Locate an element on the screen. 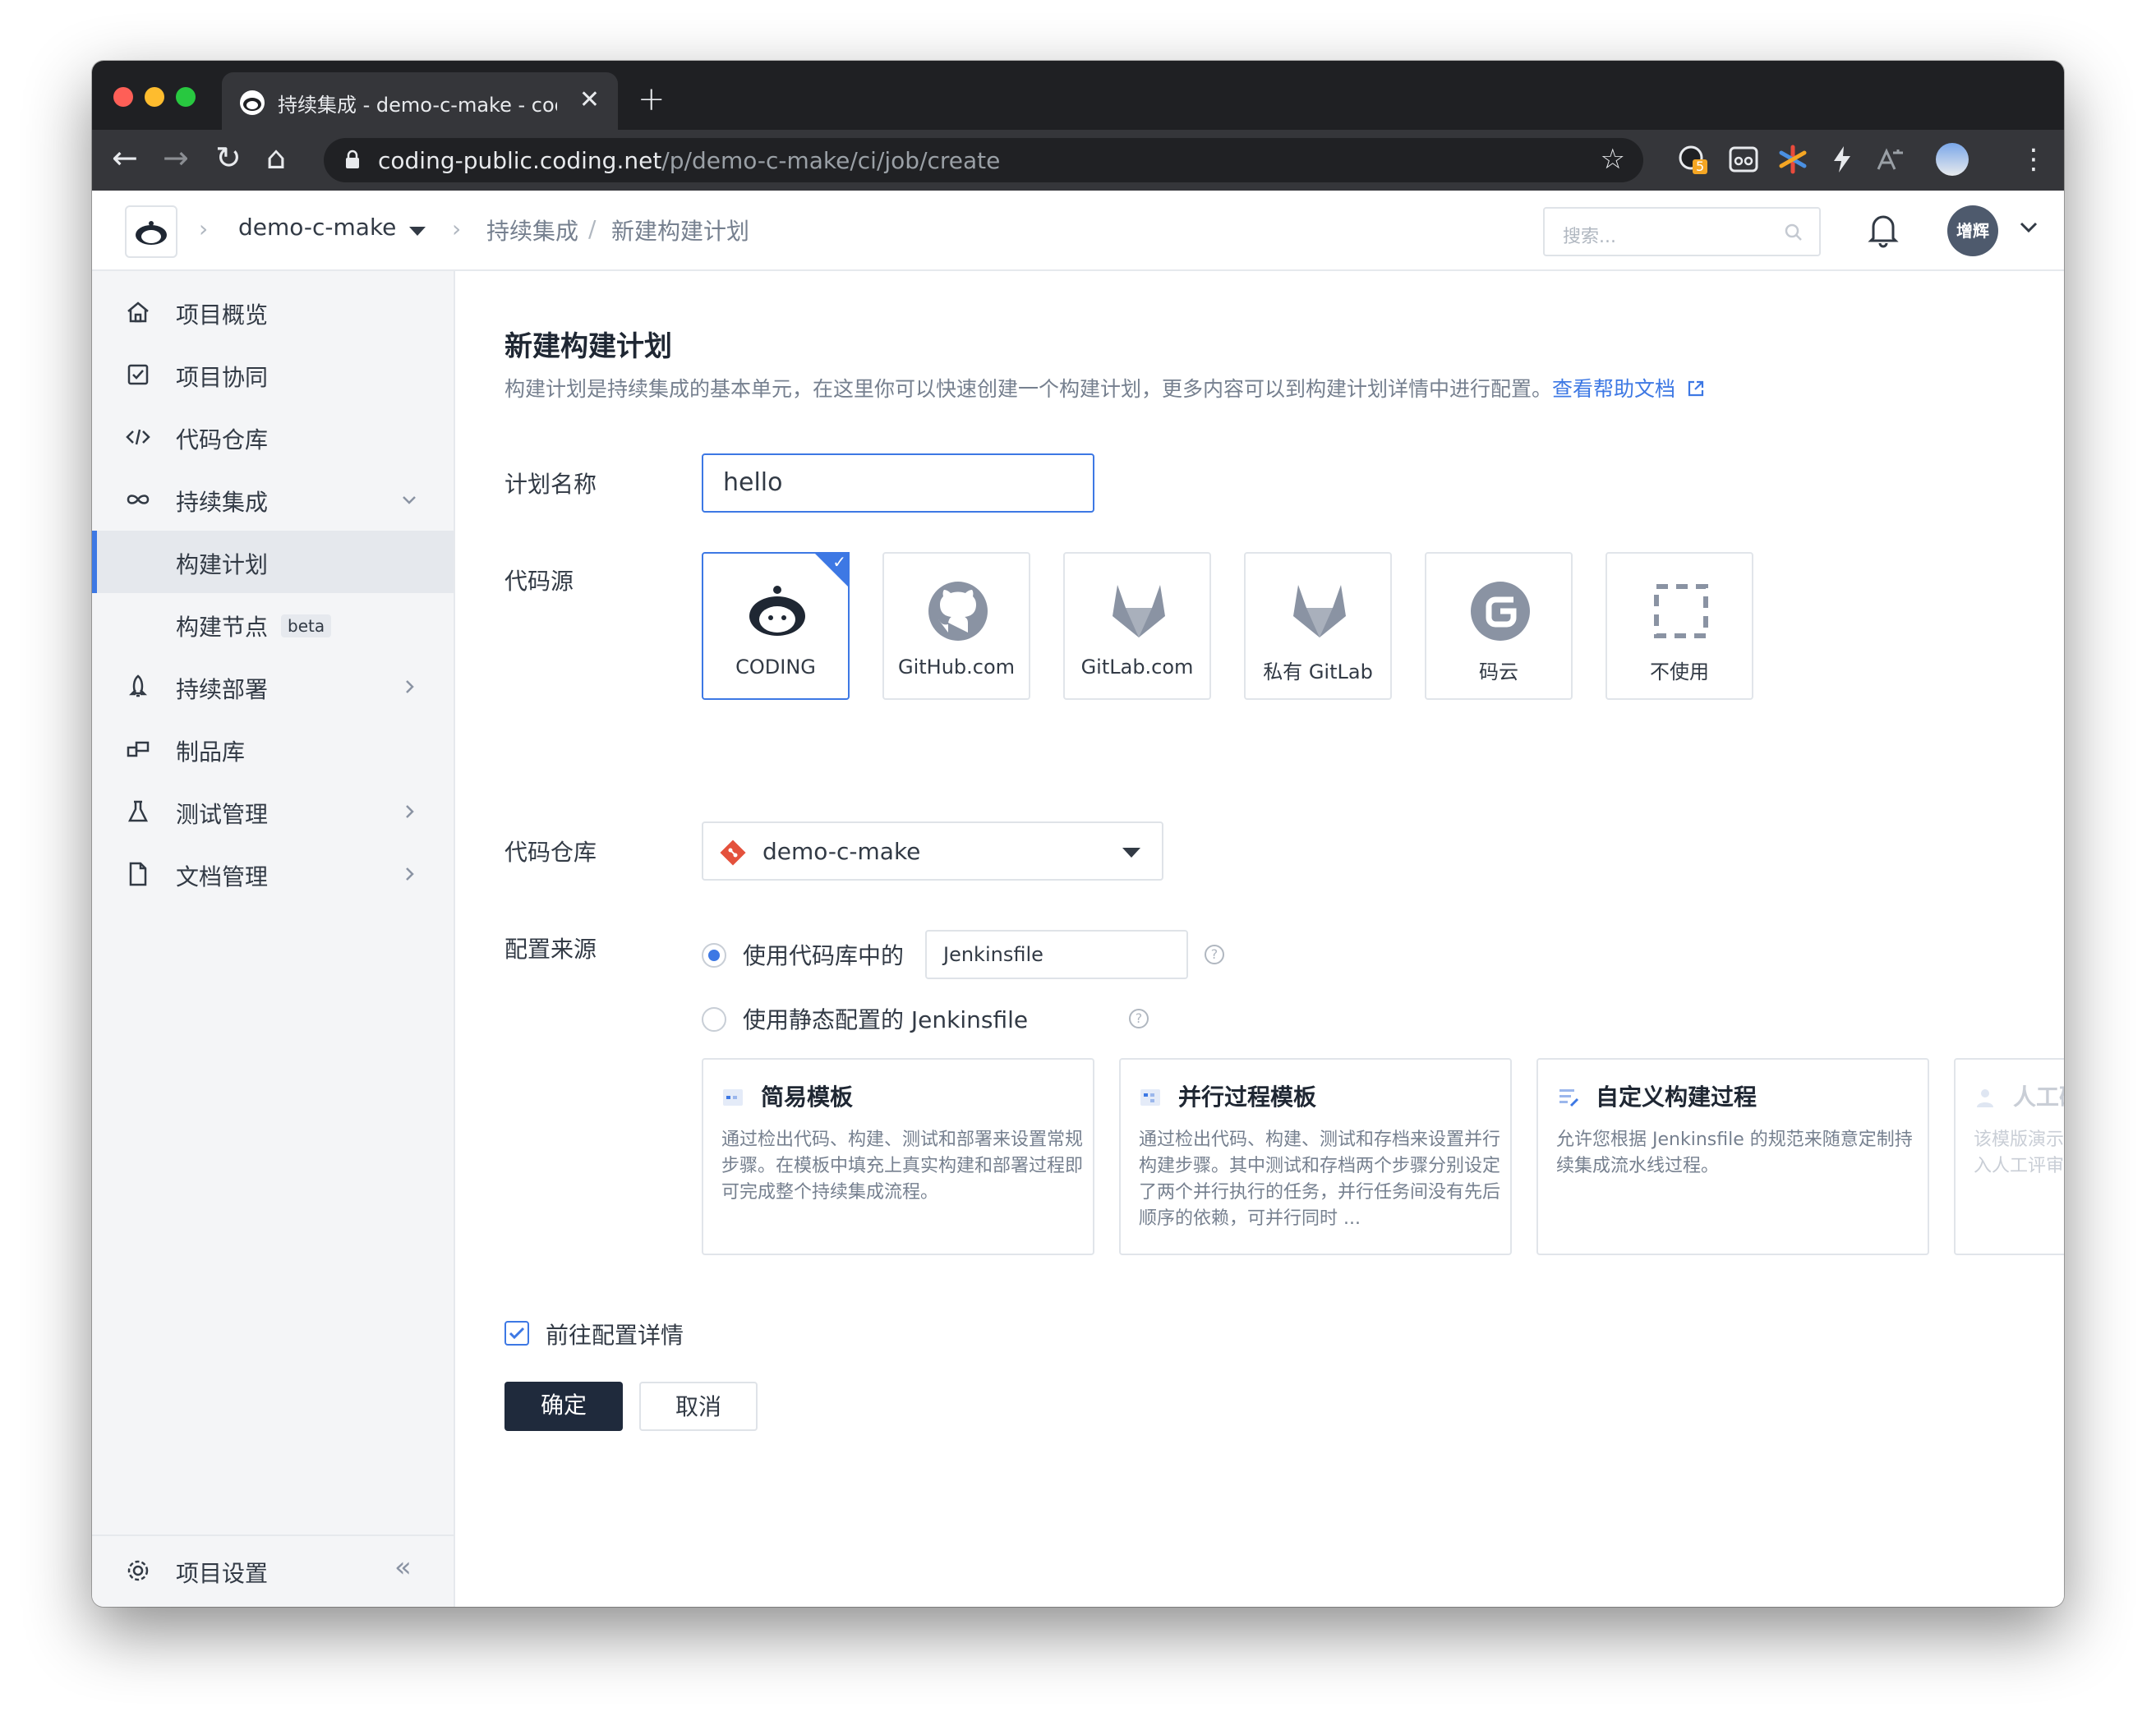  home-button-icon: ⌂ is located at coordinates (276, 158).